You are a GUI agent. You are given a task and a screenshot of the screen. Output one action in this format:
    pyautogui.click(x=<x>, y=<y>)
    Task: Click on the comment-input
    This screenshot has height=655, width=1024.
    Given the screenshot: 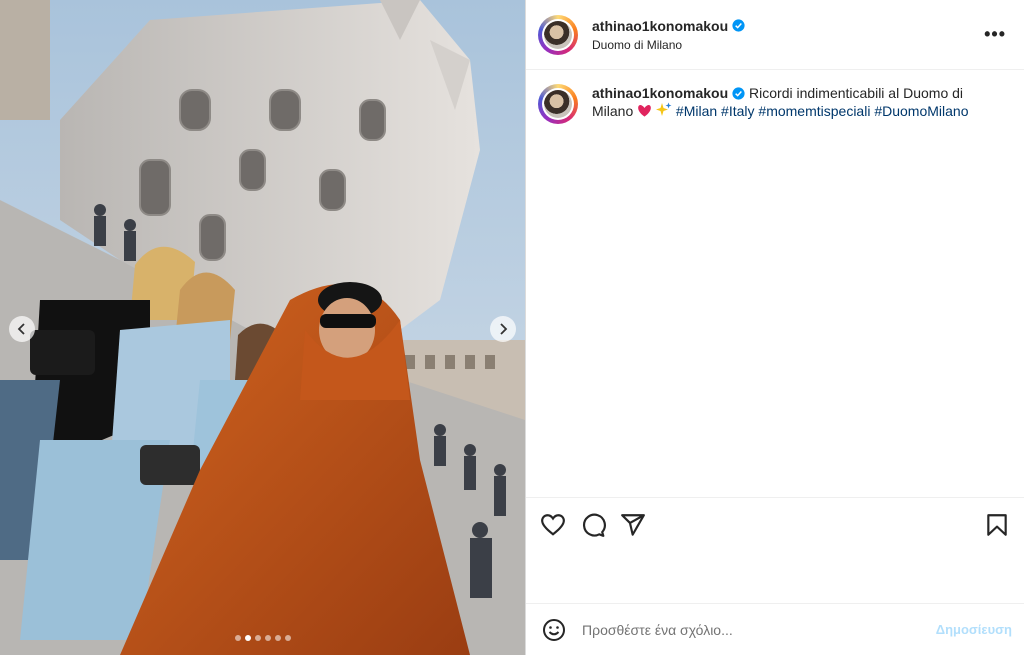 What is the action you would take?
    pyautogui.click(x=758, y=629)
    